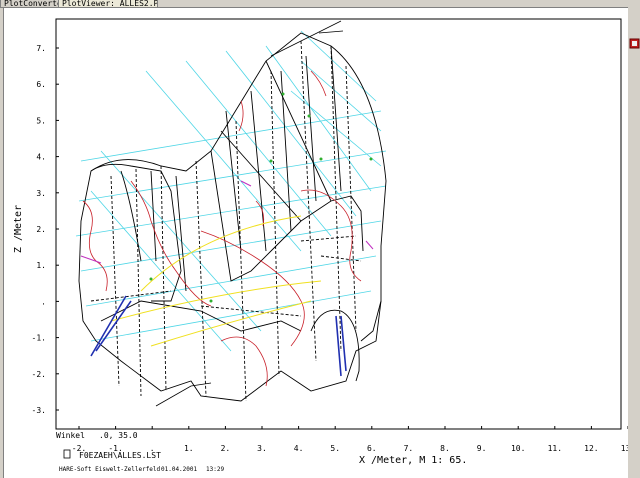 This screenshot has height=478, width=640. I want to click on x-tick-label: 1., so click(189, 448).